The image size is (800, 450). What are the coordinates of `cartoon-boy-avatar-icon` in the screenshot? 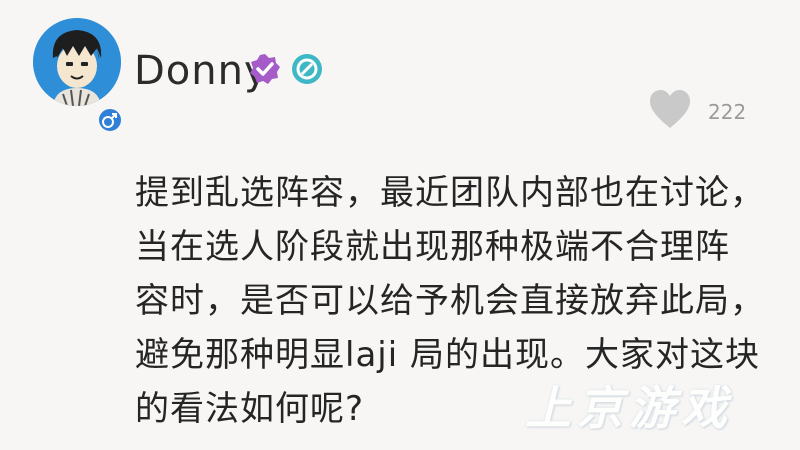 It's located at (77, 62).